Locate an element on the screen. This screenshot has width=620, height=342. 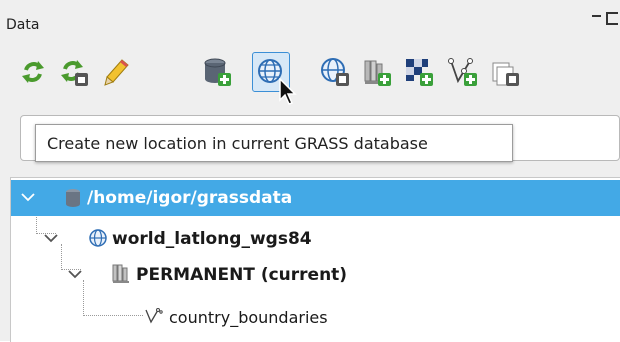
edit-pencil-icon is located at coordinates (116, 72).